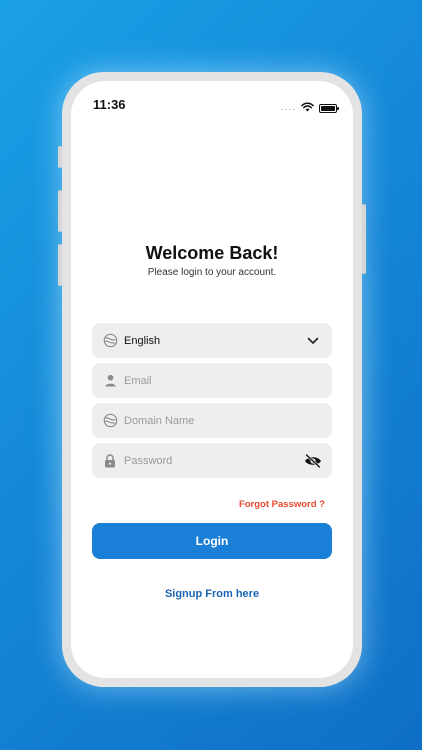 This screenshot has height=750, width=422. Describe the element at coordinates (212, 272) in the screenshot. I see `page-subtitle: Please login to your account.` at that location.